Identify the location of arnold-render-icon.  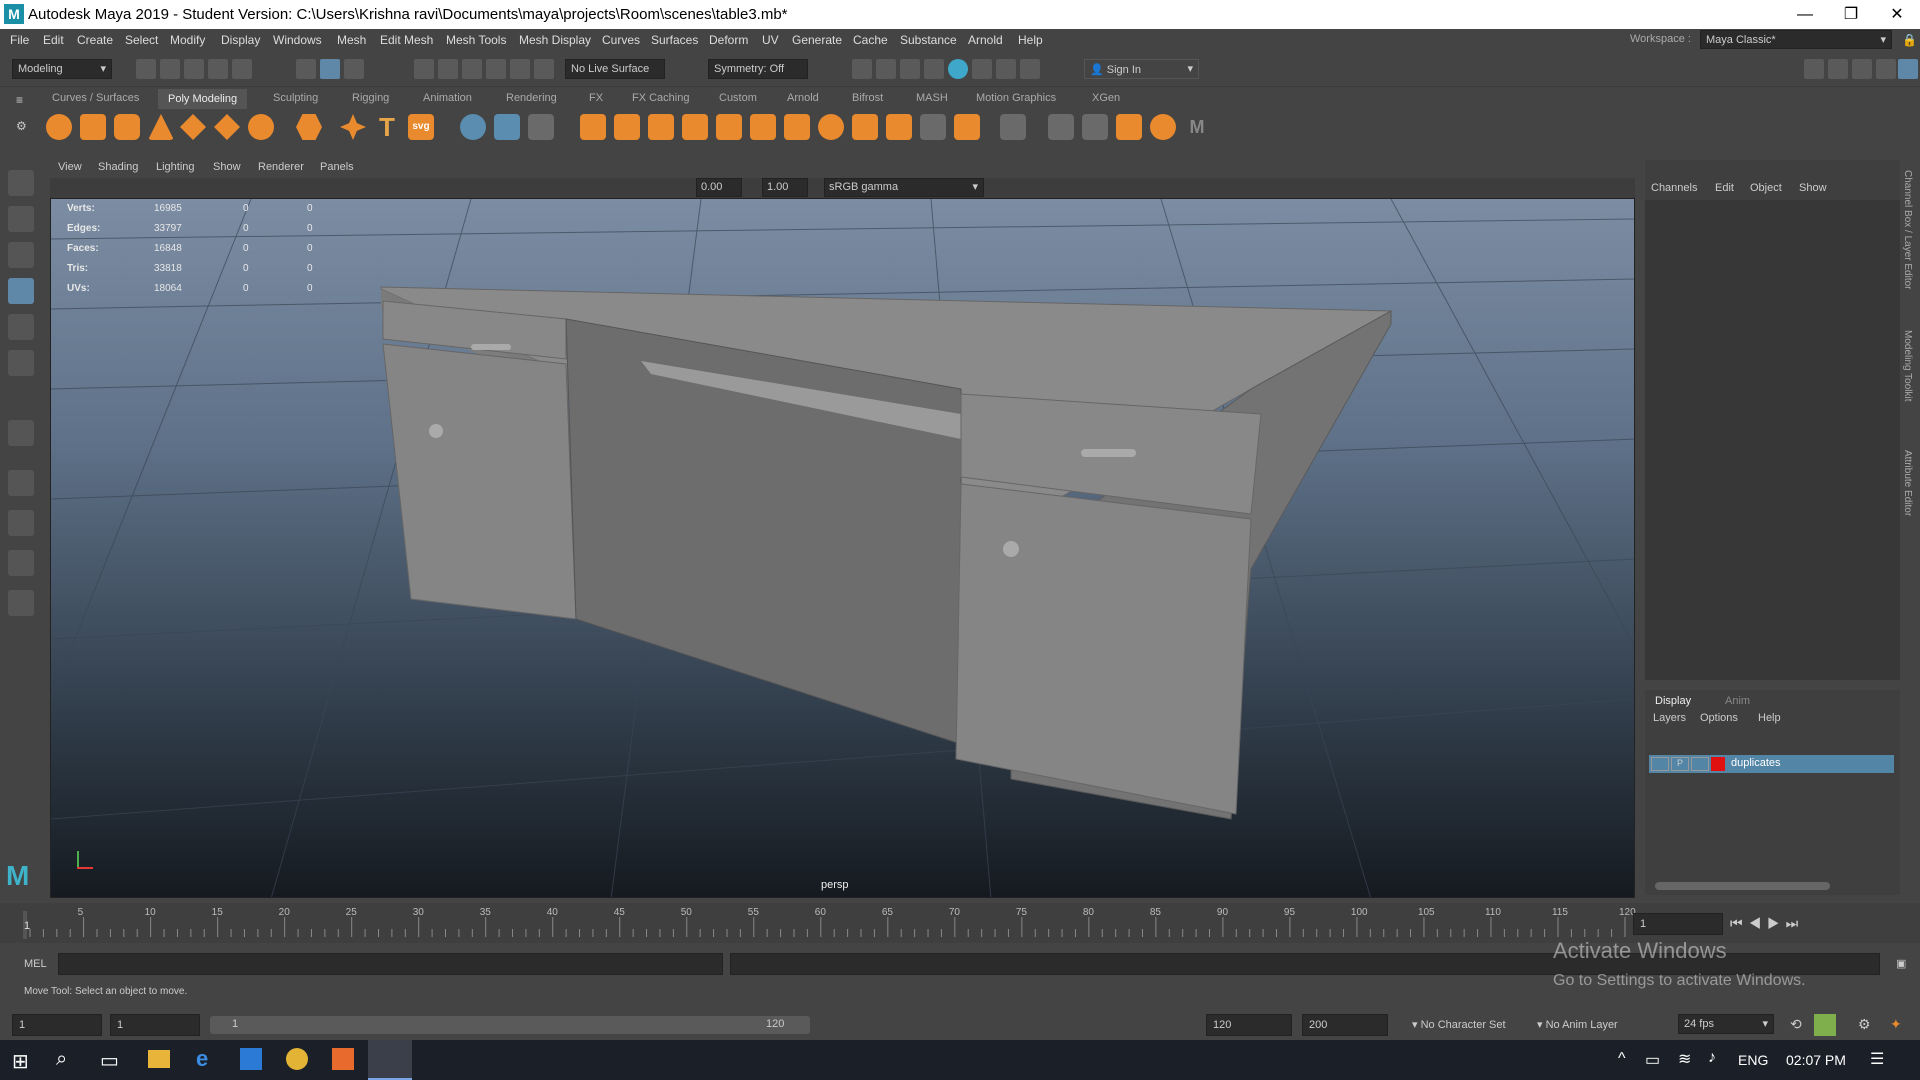
(982, 69).